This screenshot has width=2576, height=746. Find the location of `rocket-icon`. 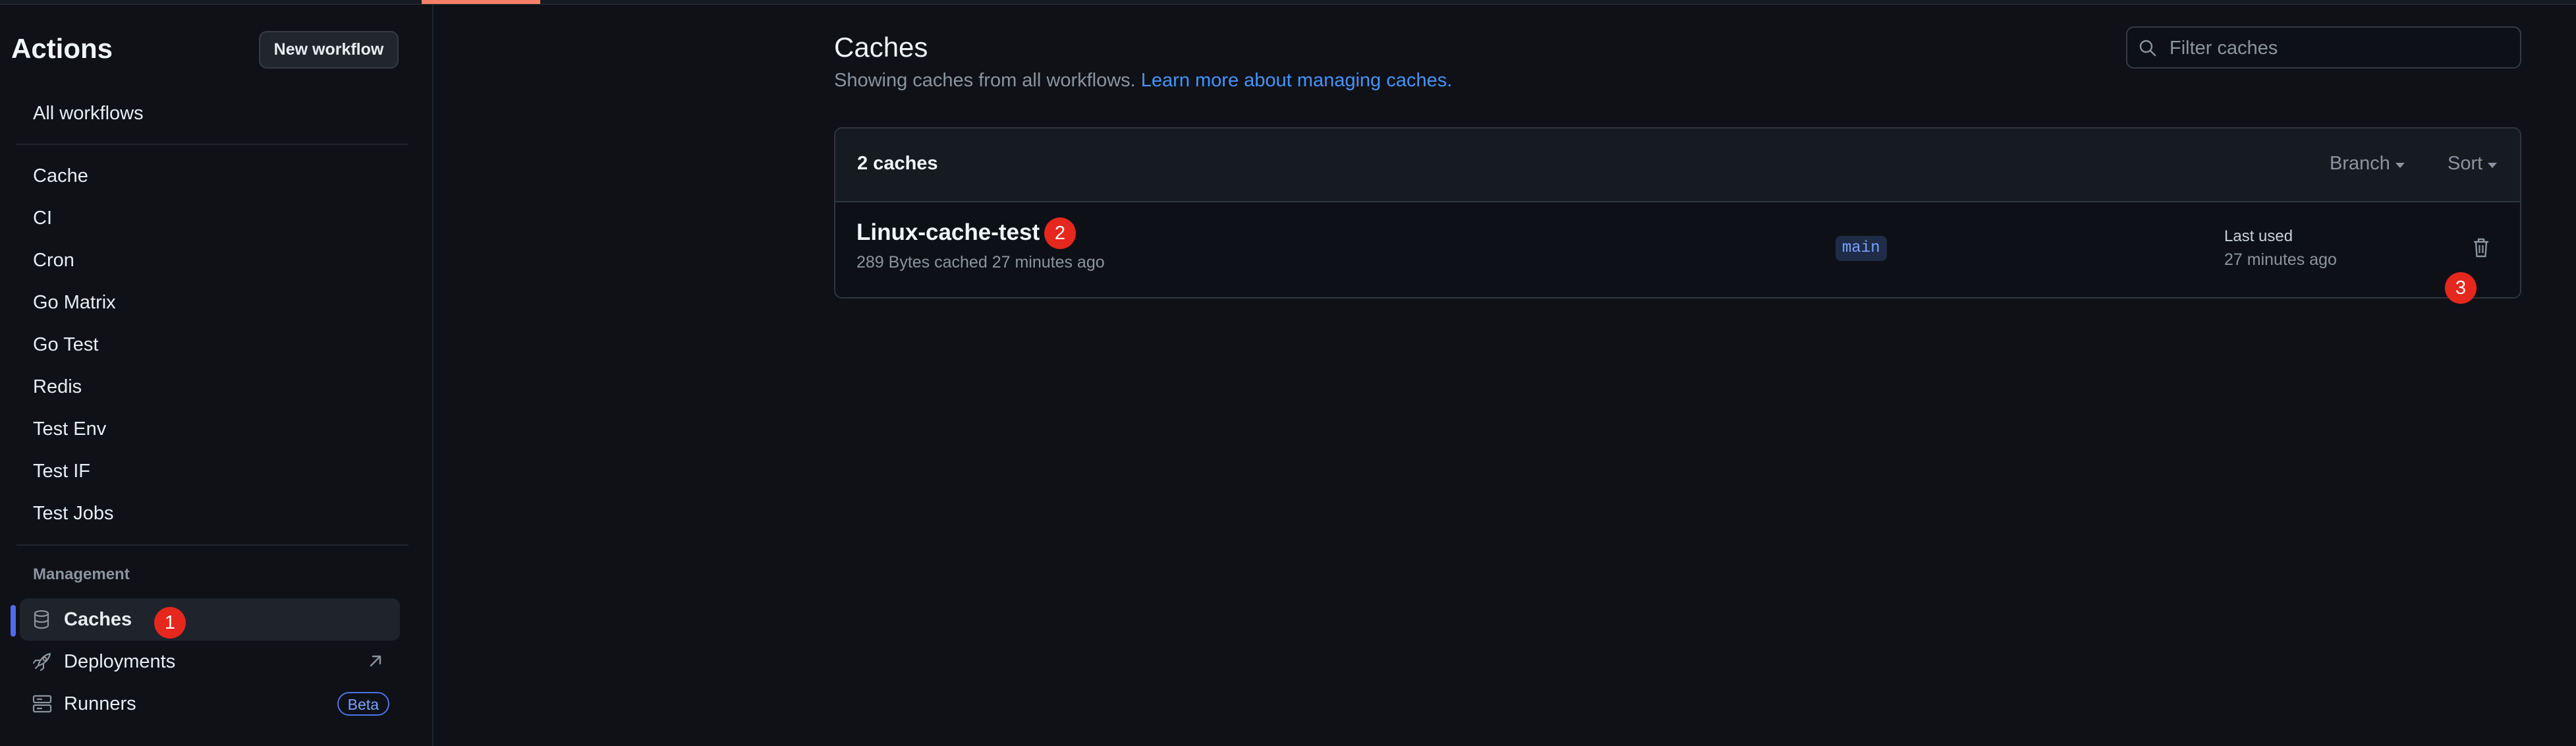

rocket-icon is located at coordinates (41, 662).